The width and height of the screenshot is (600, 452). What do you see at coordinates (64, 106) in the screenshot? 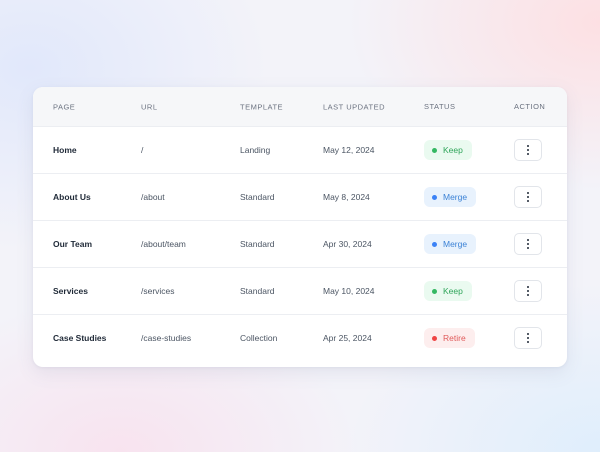
I see `header-page: PAGE` at bounding box center [64, 106].